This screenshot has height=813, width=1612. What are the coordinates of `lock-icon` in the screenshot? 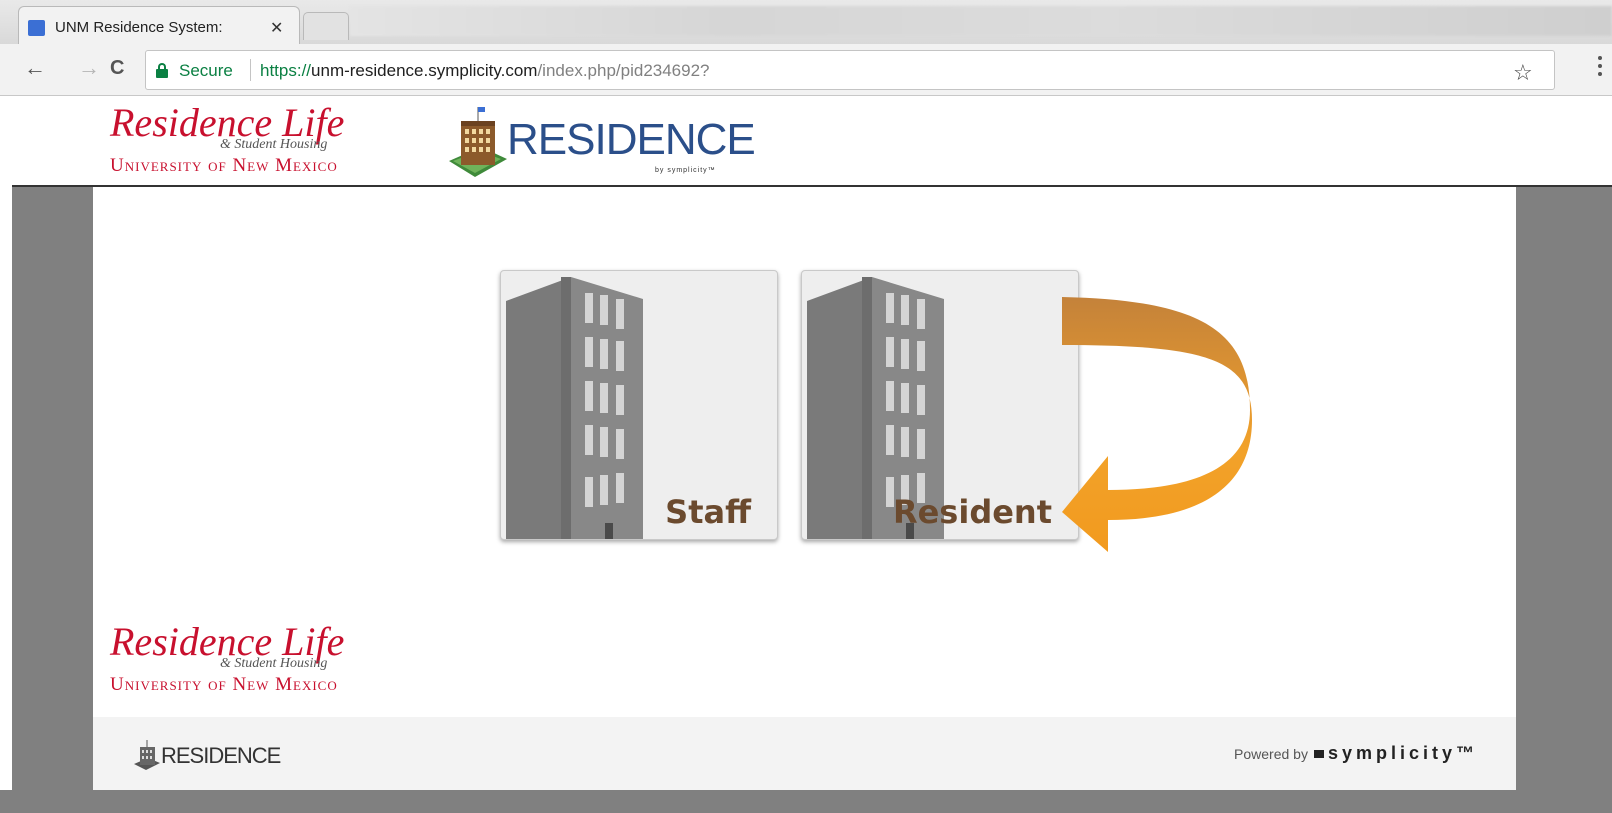 It's located at (162, 70).